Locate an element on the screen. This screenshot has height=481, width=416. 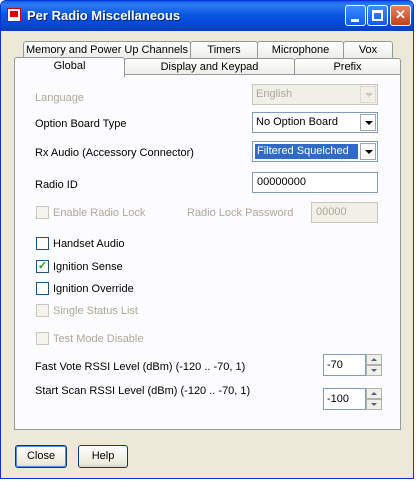
rx-audio-label: Rx Audio (Accessory Connector) is located at coordinates (114, 153).